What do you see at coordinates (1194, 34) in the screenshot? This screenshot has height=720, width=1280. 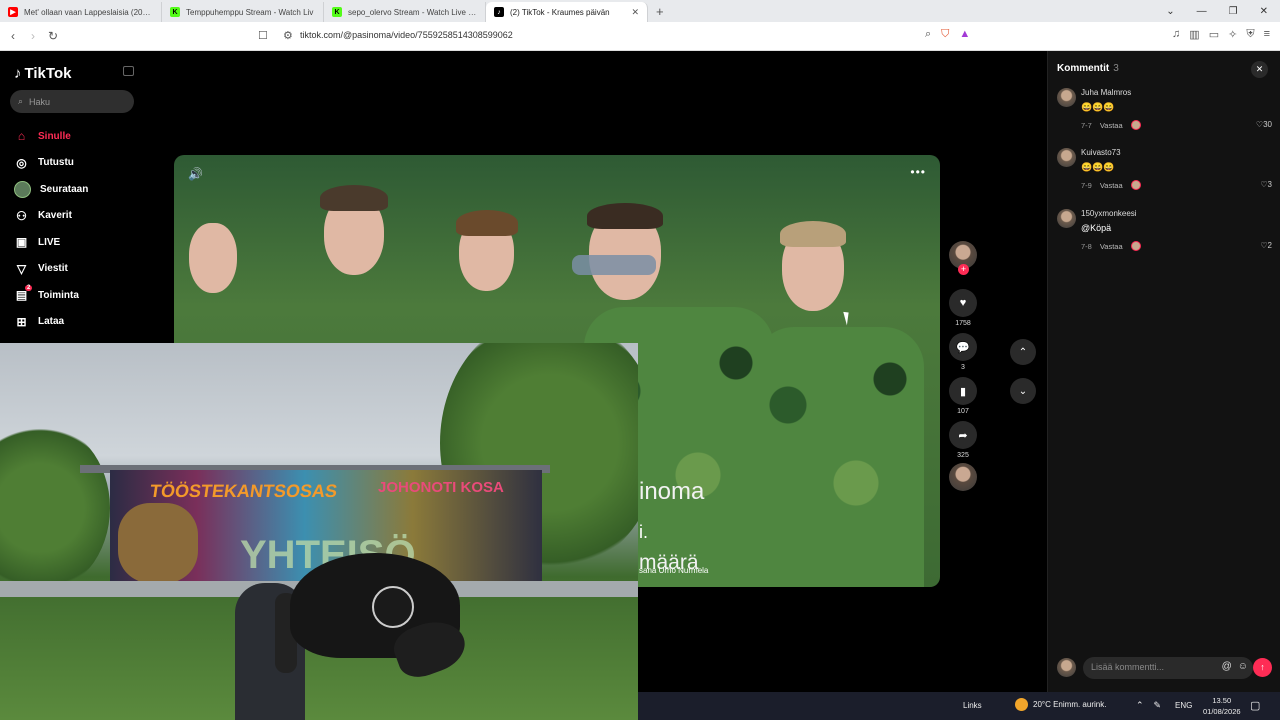 I see `sidebar-icon: ▥` at bounding box center [1194, 34].